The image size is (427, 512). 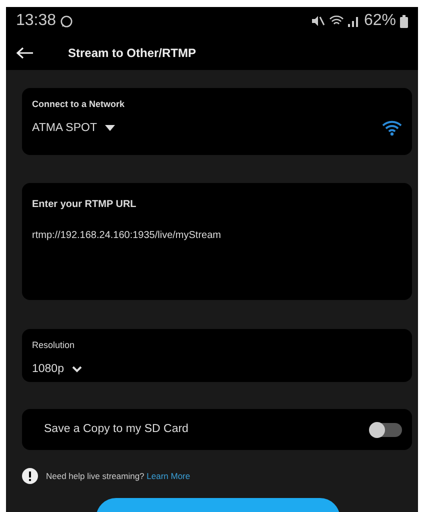 I want to click on screen-title: Stream to Other/RTMP, so click(x=132, y=53).